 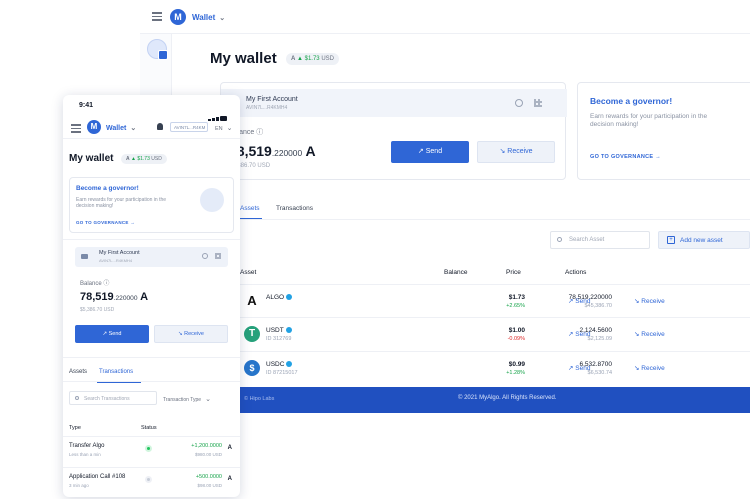 I want to click on transaction-type-filter: Transaction Type ⌄, so click(x=187, y=399).